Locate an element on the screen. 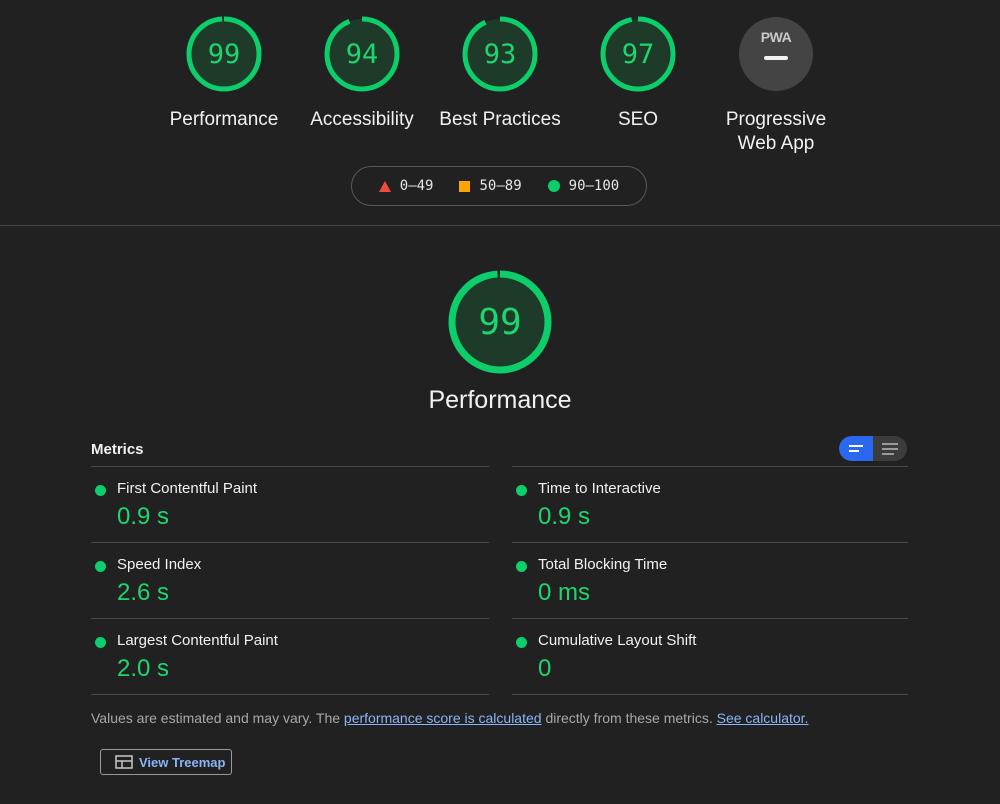  gauge-label: SEO is located at coordinates (638, 119).